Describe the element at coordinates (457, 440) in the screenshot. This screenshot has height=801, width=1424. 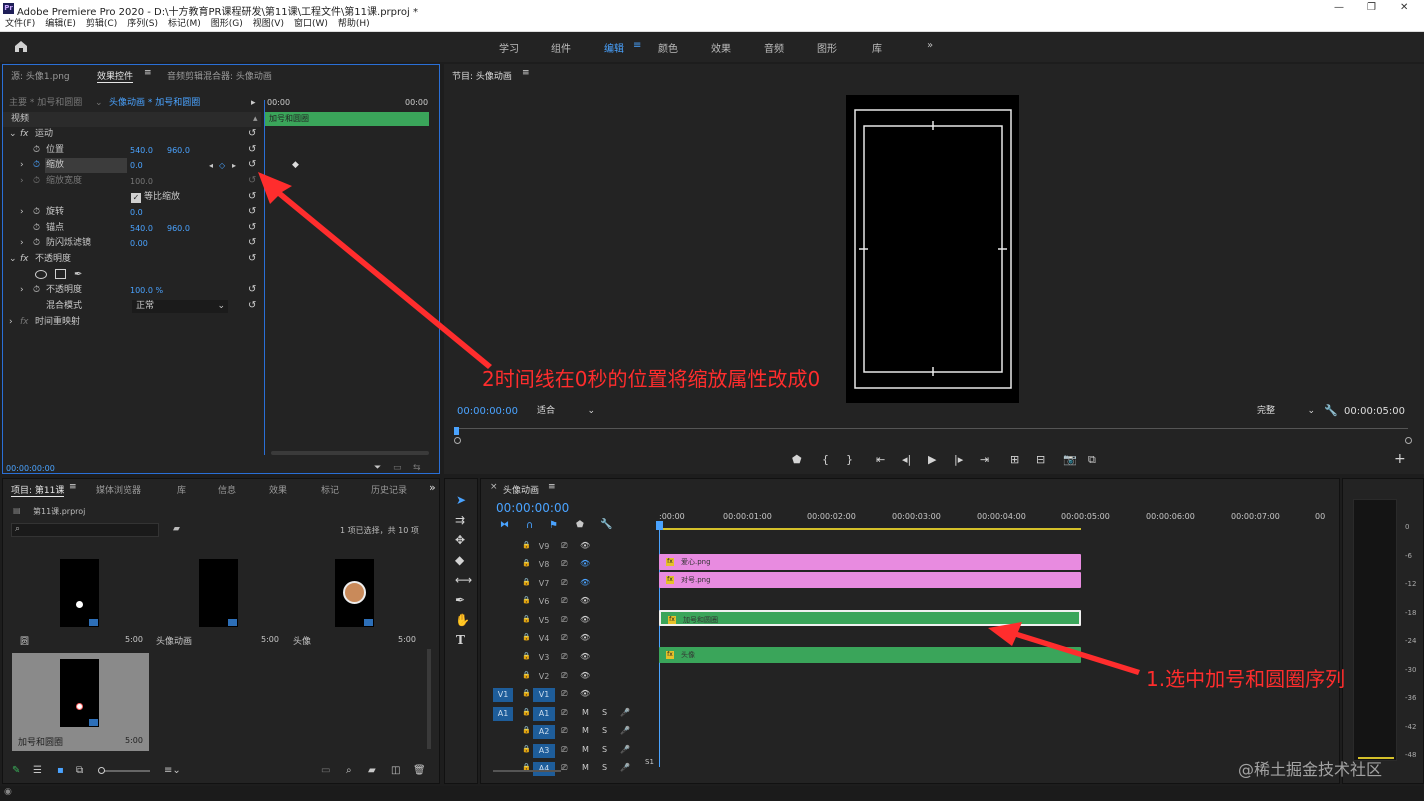
I see `program-zoom-left` at that location.